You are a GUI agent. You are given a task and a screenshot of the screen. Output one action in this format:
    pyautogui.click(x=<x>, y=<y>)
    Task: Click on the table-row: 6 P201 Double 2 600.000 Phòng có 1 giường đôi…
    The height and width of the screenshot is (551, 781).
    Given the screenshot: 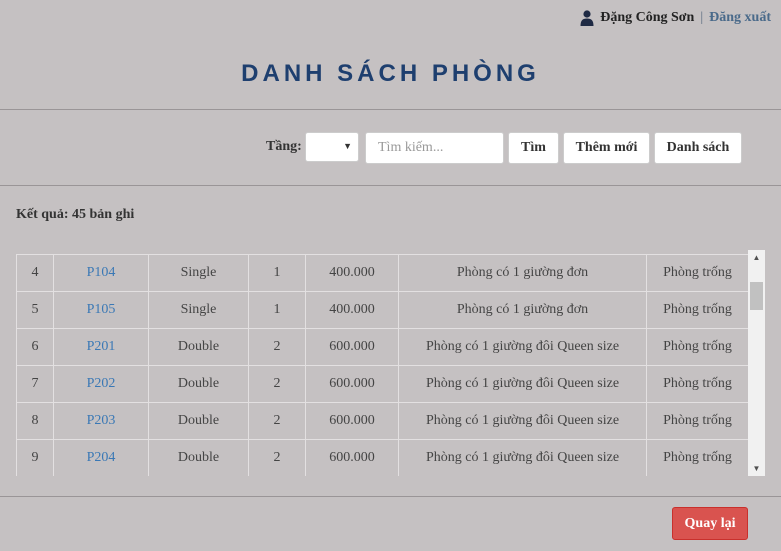 What is the action you would take?
    pyautogui.click(x=382, y=347)
    